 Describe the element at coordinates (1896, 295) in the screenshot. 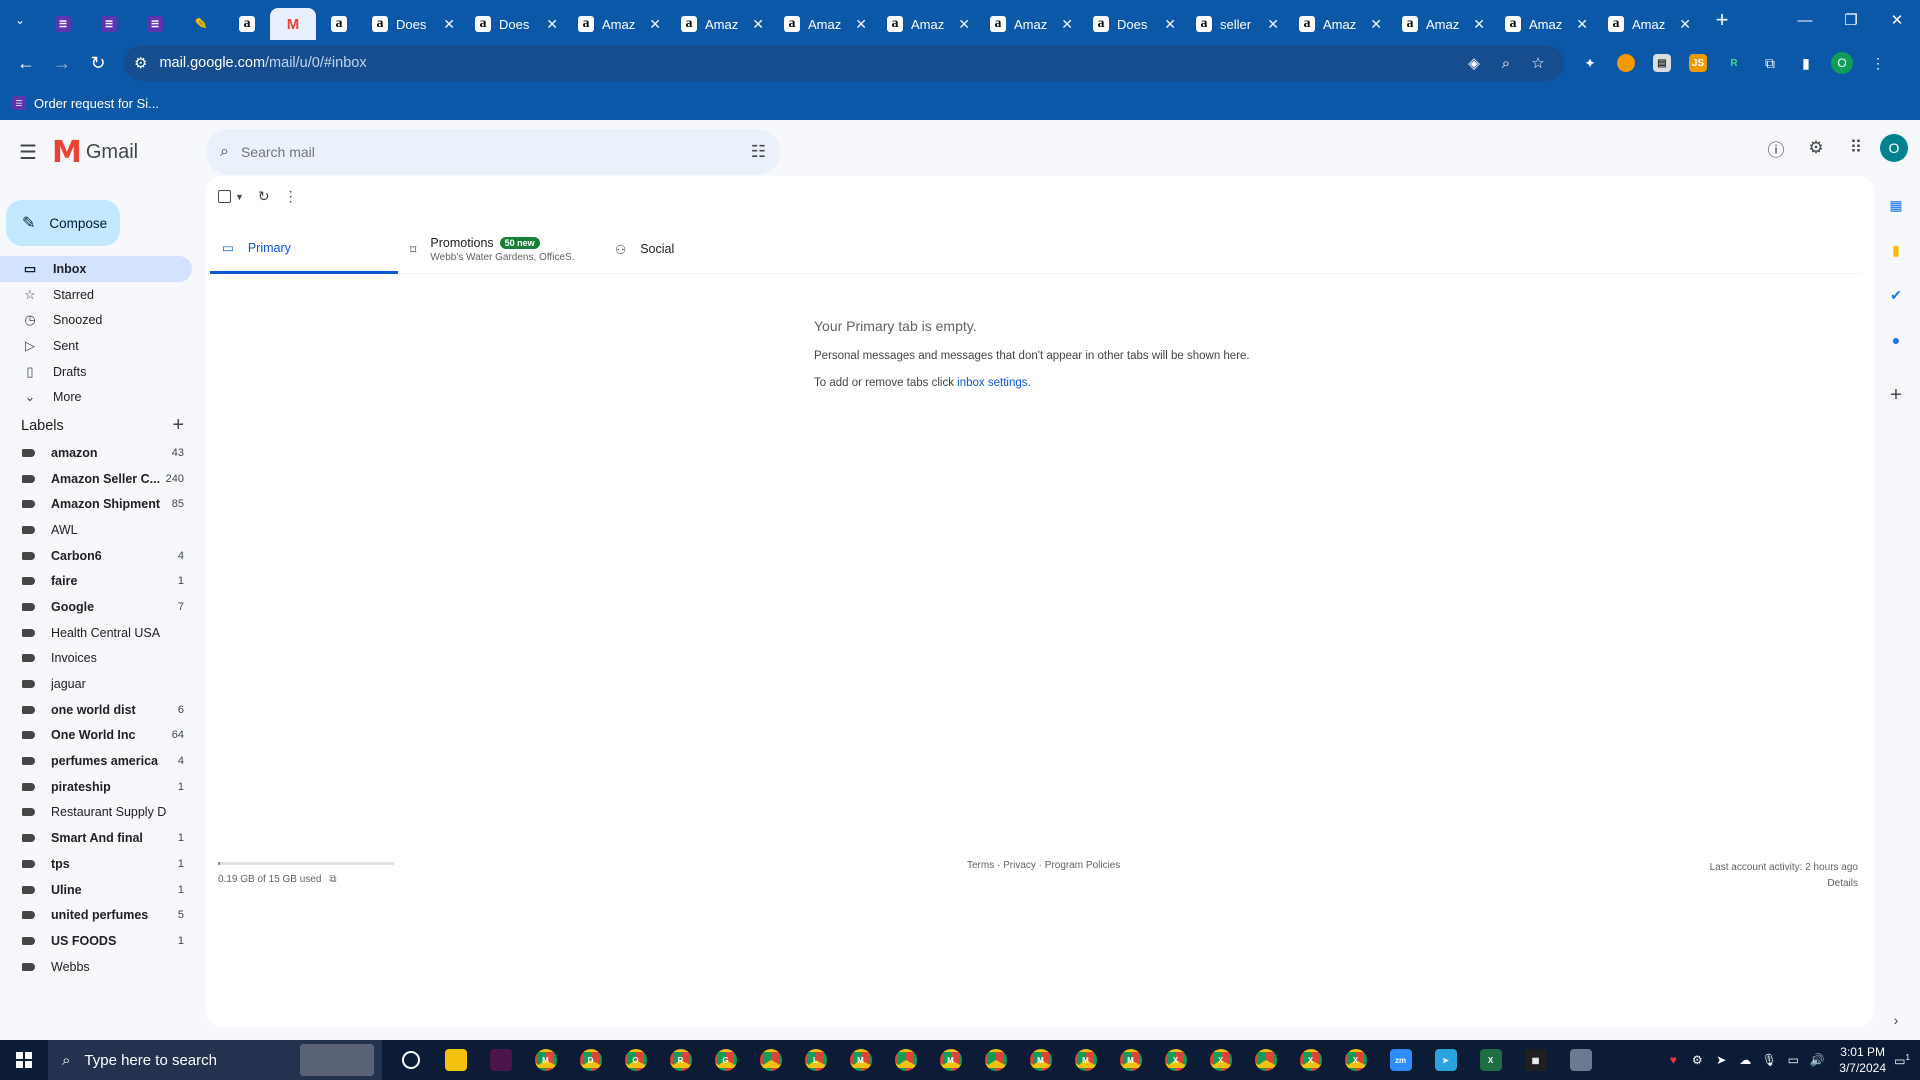

I see `tasks-icon: ✔` at that location.